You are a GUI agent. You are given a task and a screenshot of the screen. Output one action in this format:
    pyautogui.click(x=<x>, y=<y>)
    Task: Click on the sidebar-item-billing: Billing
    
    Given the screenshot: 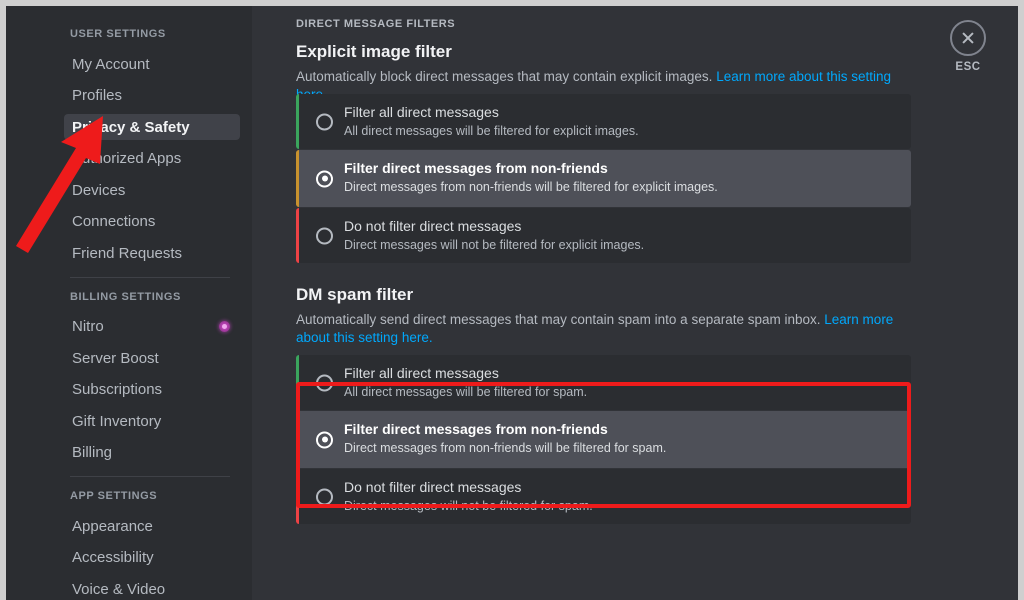 What is the action you would take?
    pyautogui.click(x=152, y=453)
    